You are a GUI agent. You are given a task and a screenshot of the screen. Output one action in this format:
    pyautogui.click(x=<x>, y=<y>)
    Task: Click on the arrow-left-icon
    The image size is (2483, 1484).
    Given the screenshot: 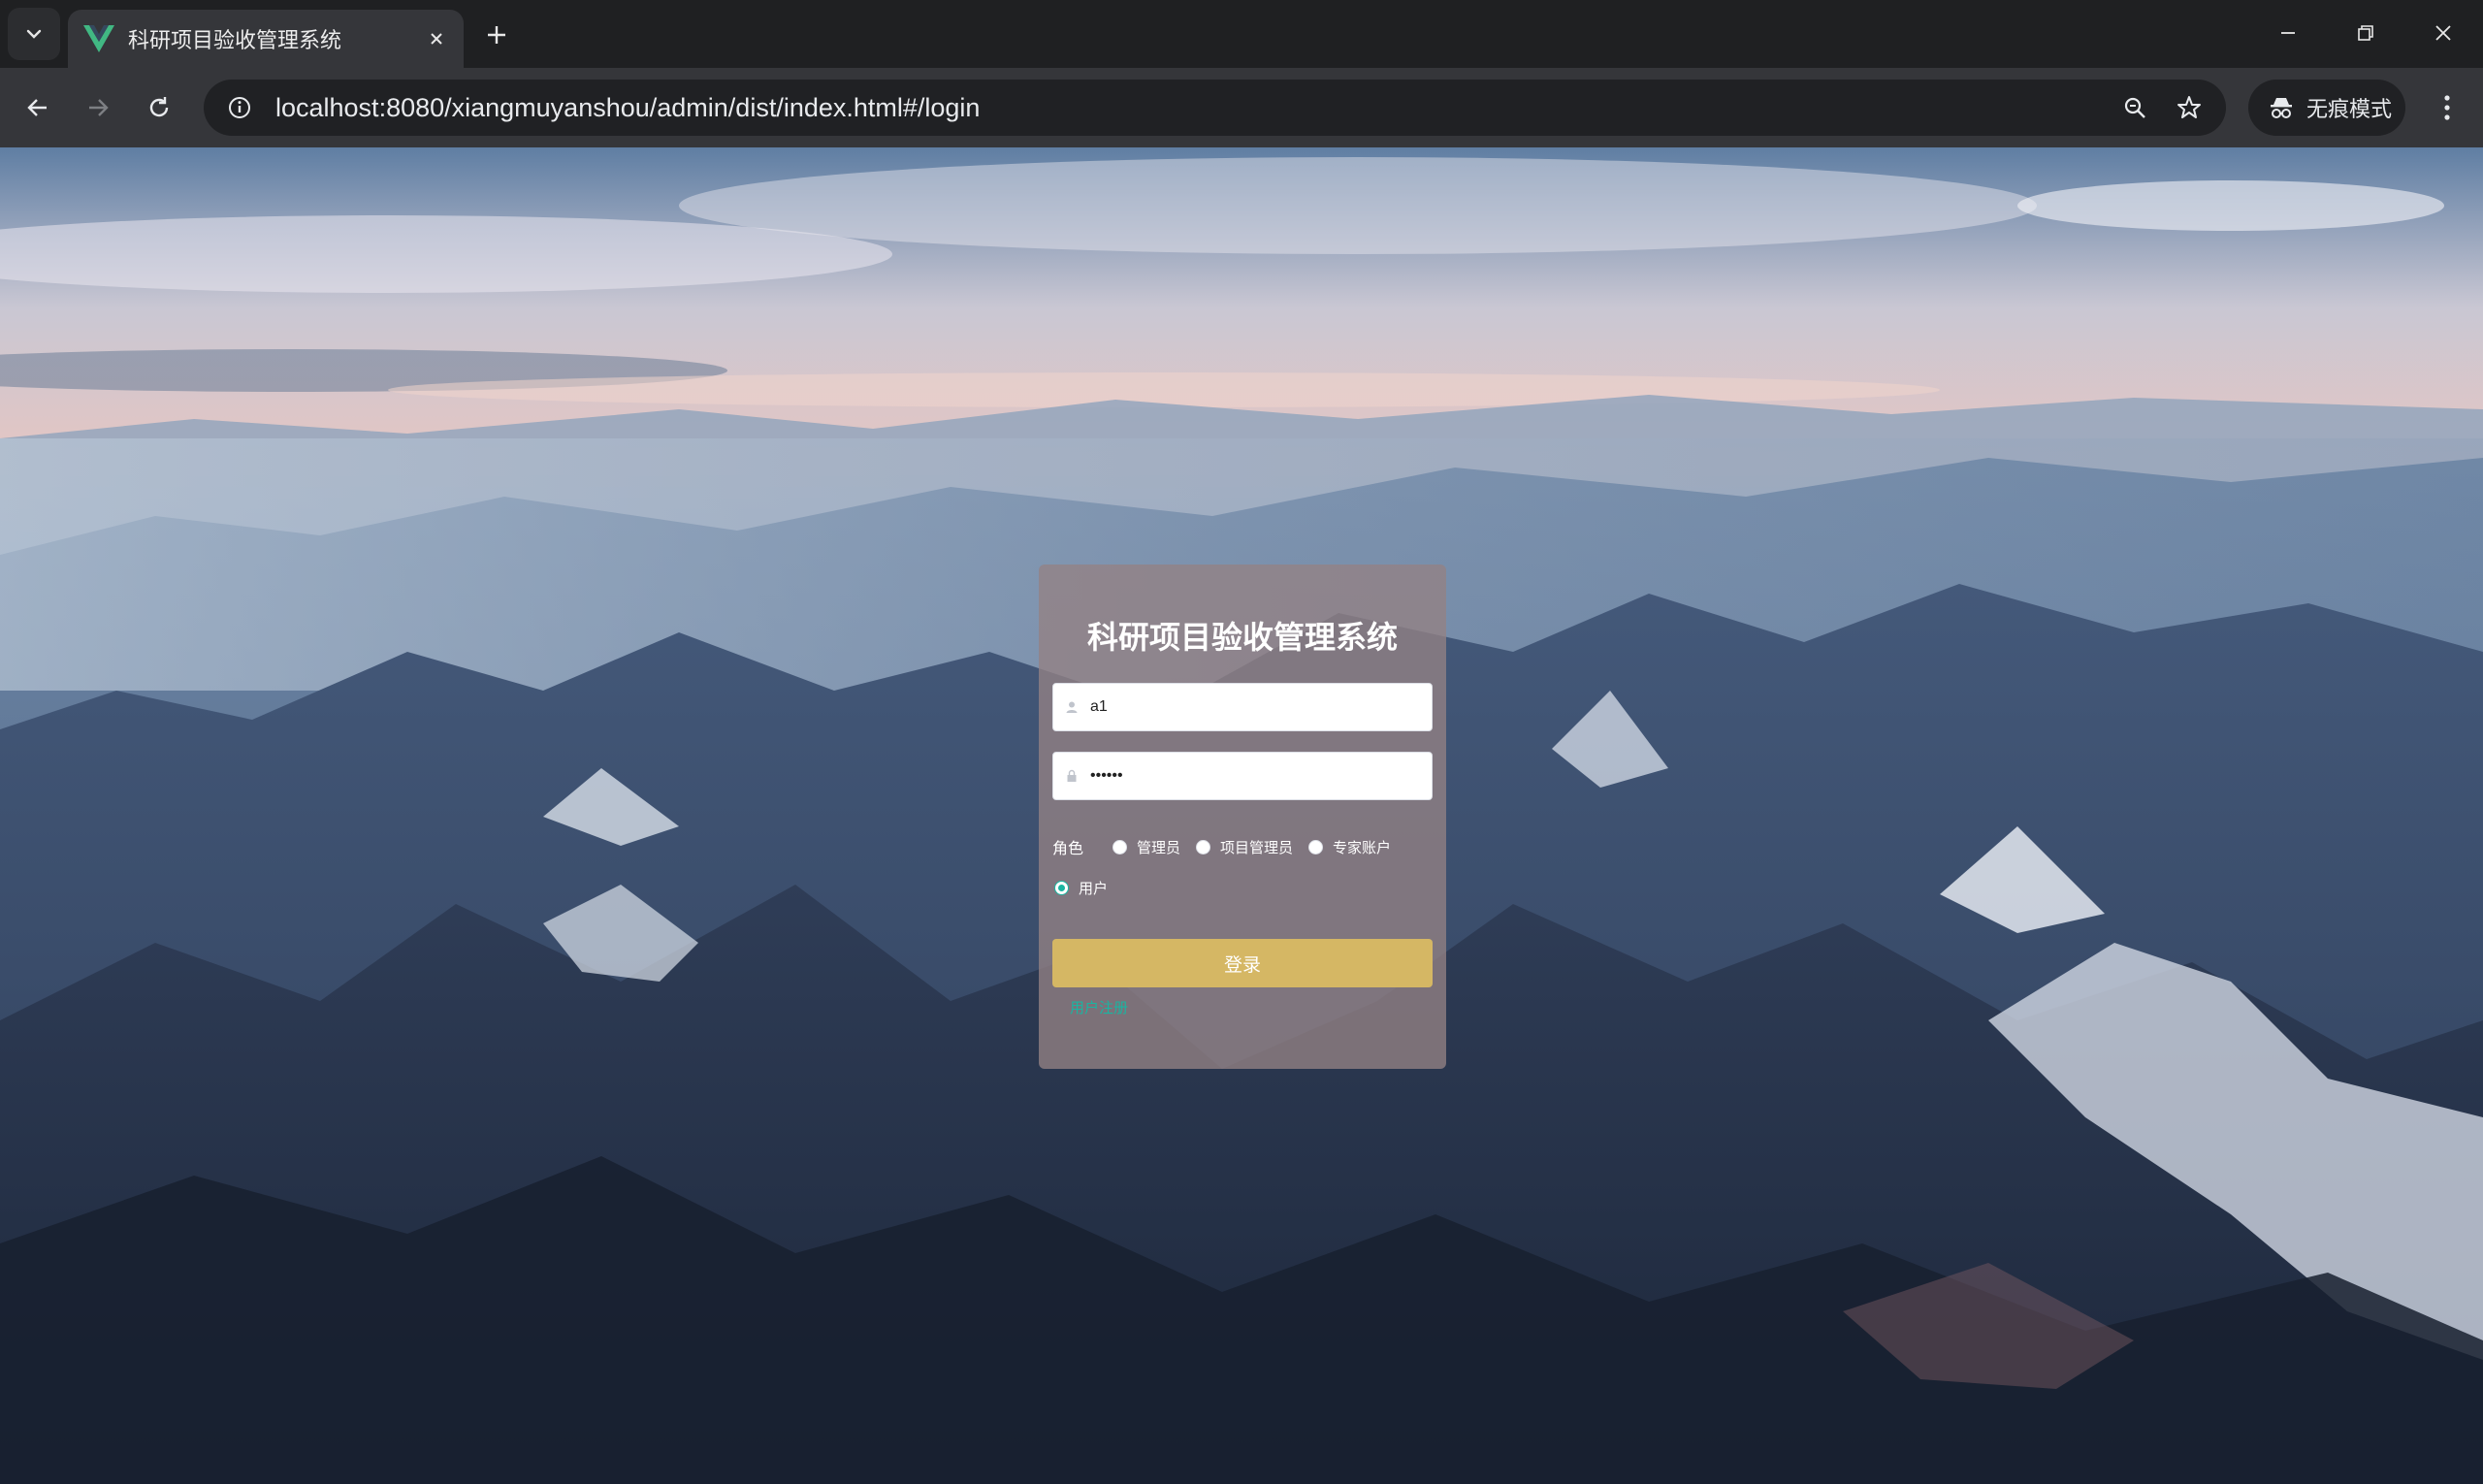 What is the action you would take?
    pyautogui.click(x=37, y=107)
    